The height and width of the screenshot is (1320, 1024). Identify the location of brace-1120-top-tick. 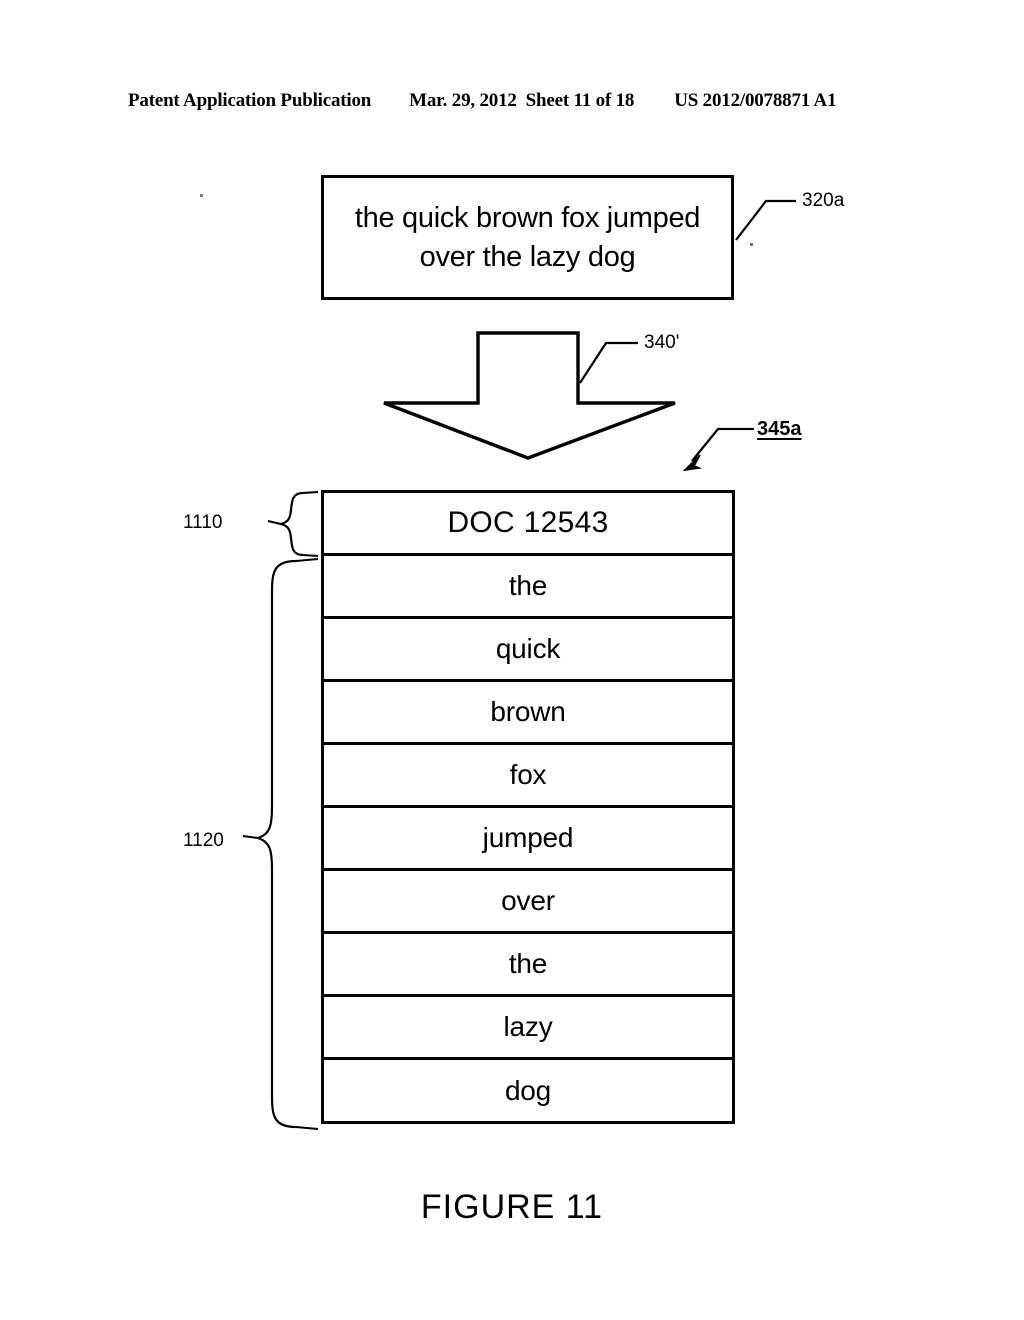
(307, 560).